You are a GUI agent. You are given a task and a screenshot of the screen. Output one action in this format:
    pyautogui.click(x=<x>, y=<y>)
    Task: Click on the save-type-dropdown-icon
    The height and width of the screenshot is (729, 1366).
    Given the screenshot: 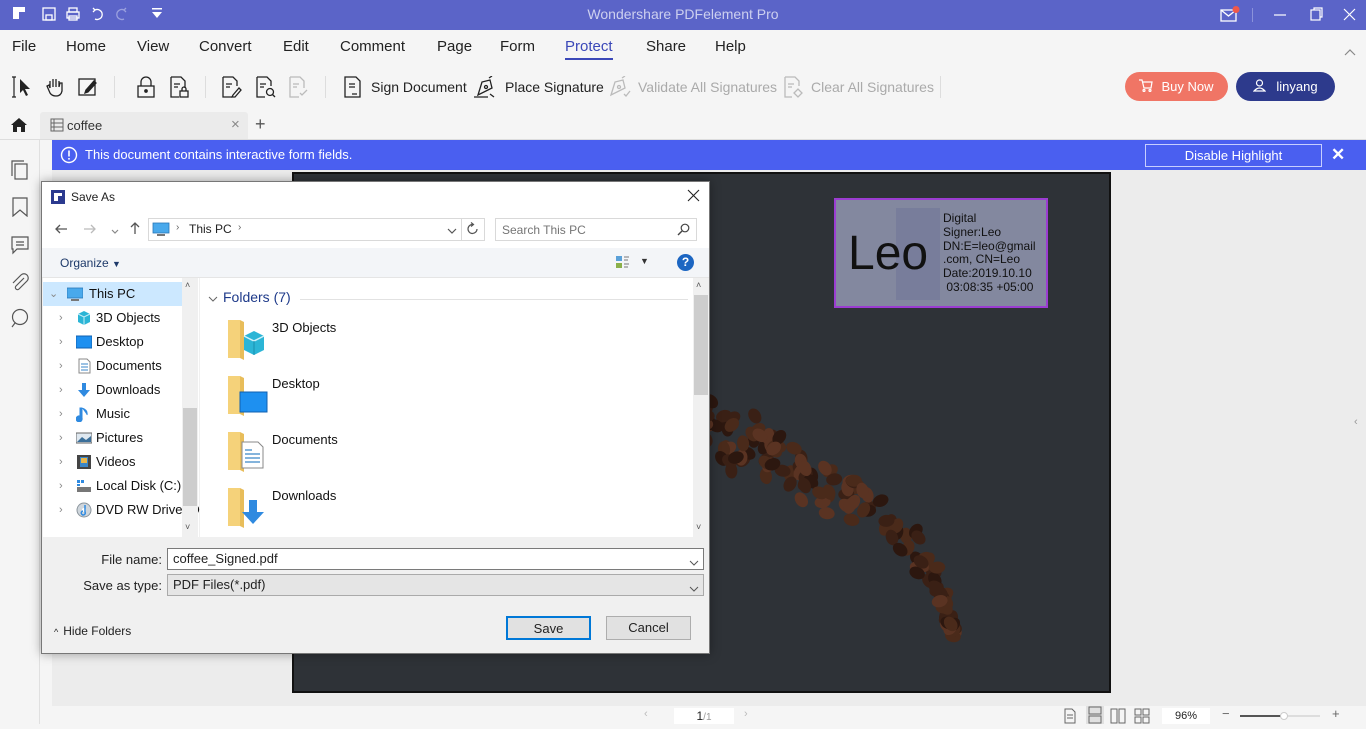 What is the action you would take?
    pyautogui.click(x=694, y=586)
    